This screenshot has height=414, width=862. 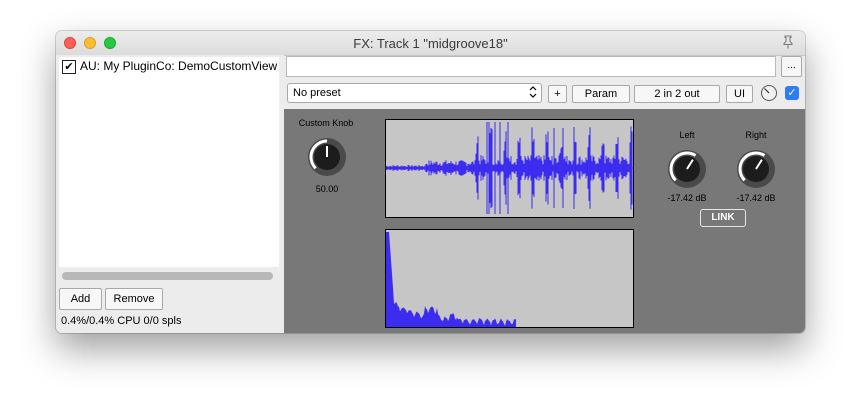 I want to click on right-value: -17.42 dB, so click(x=756, y=198).